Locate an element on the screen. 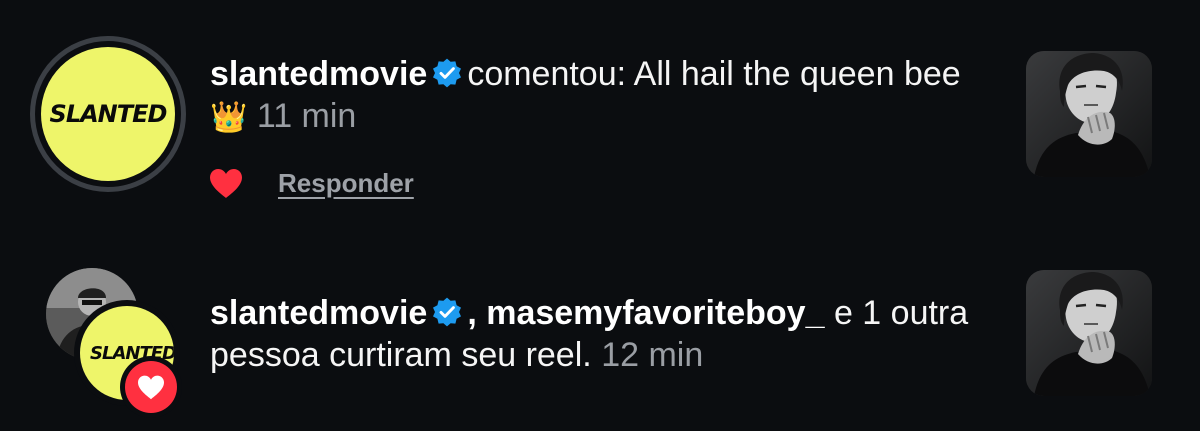 The image size is (1200, 431). like-badge is located at coordinates (151, 387).